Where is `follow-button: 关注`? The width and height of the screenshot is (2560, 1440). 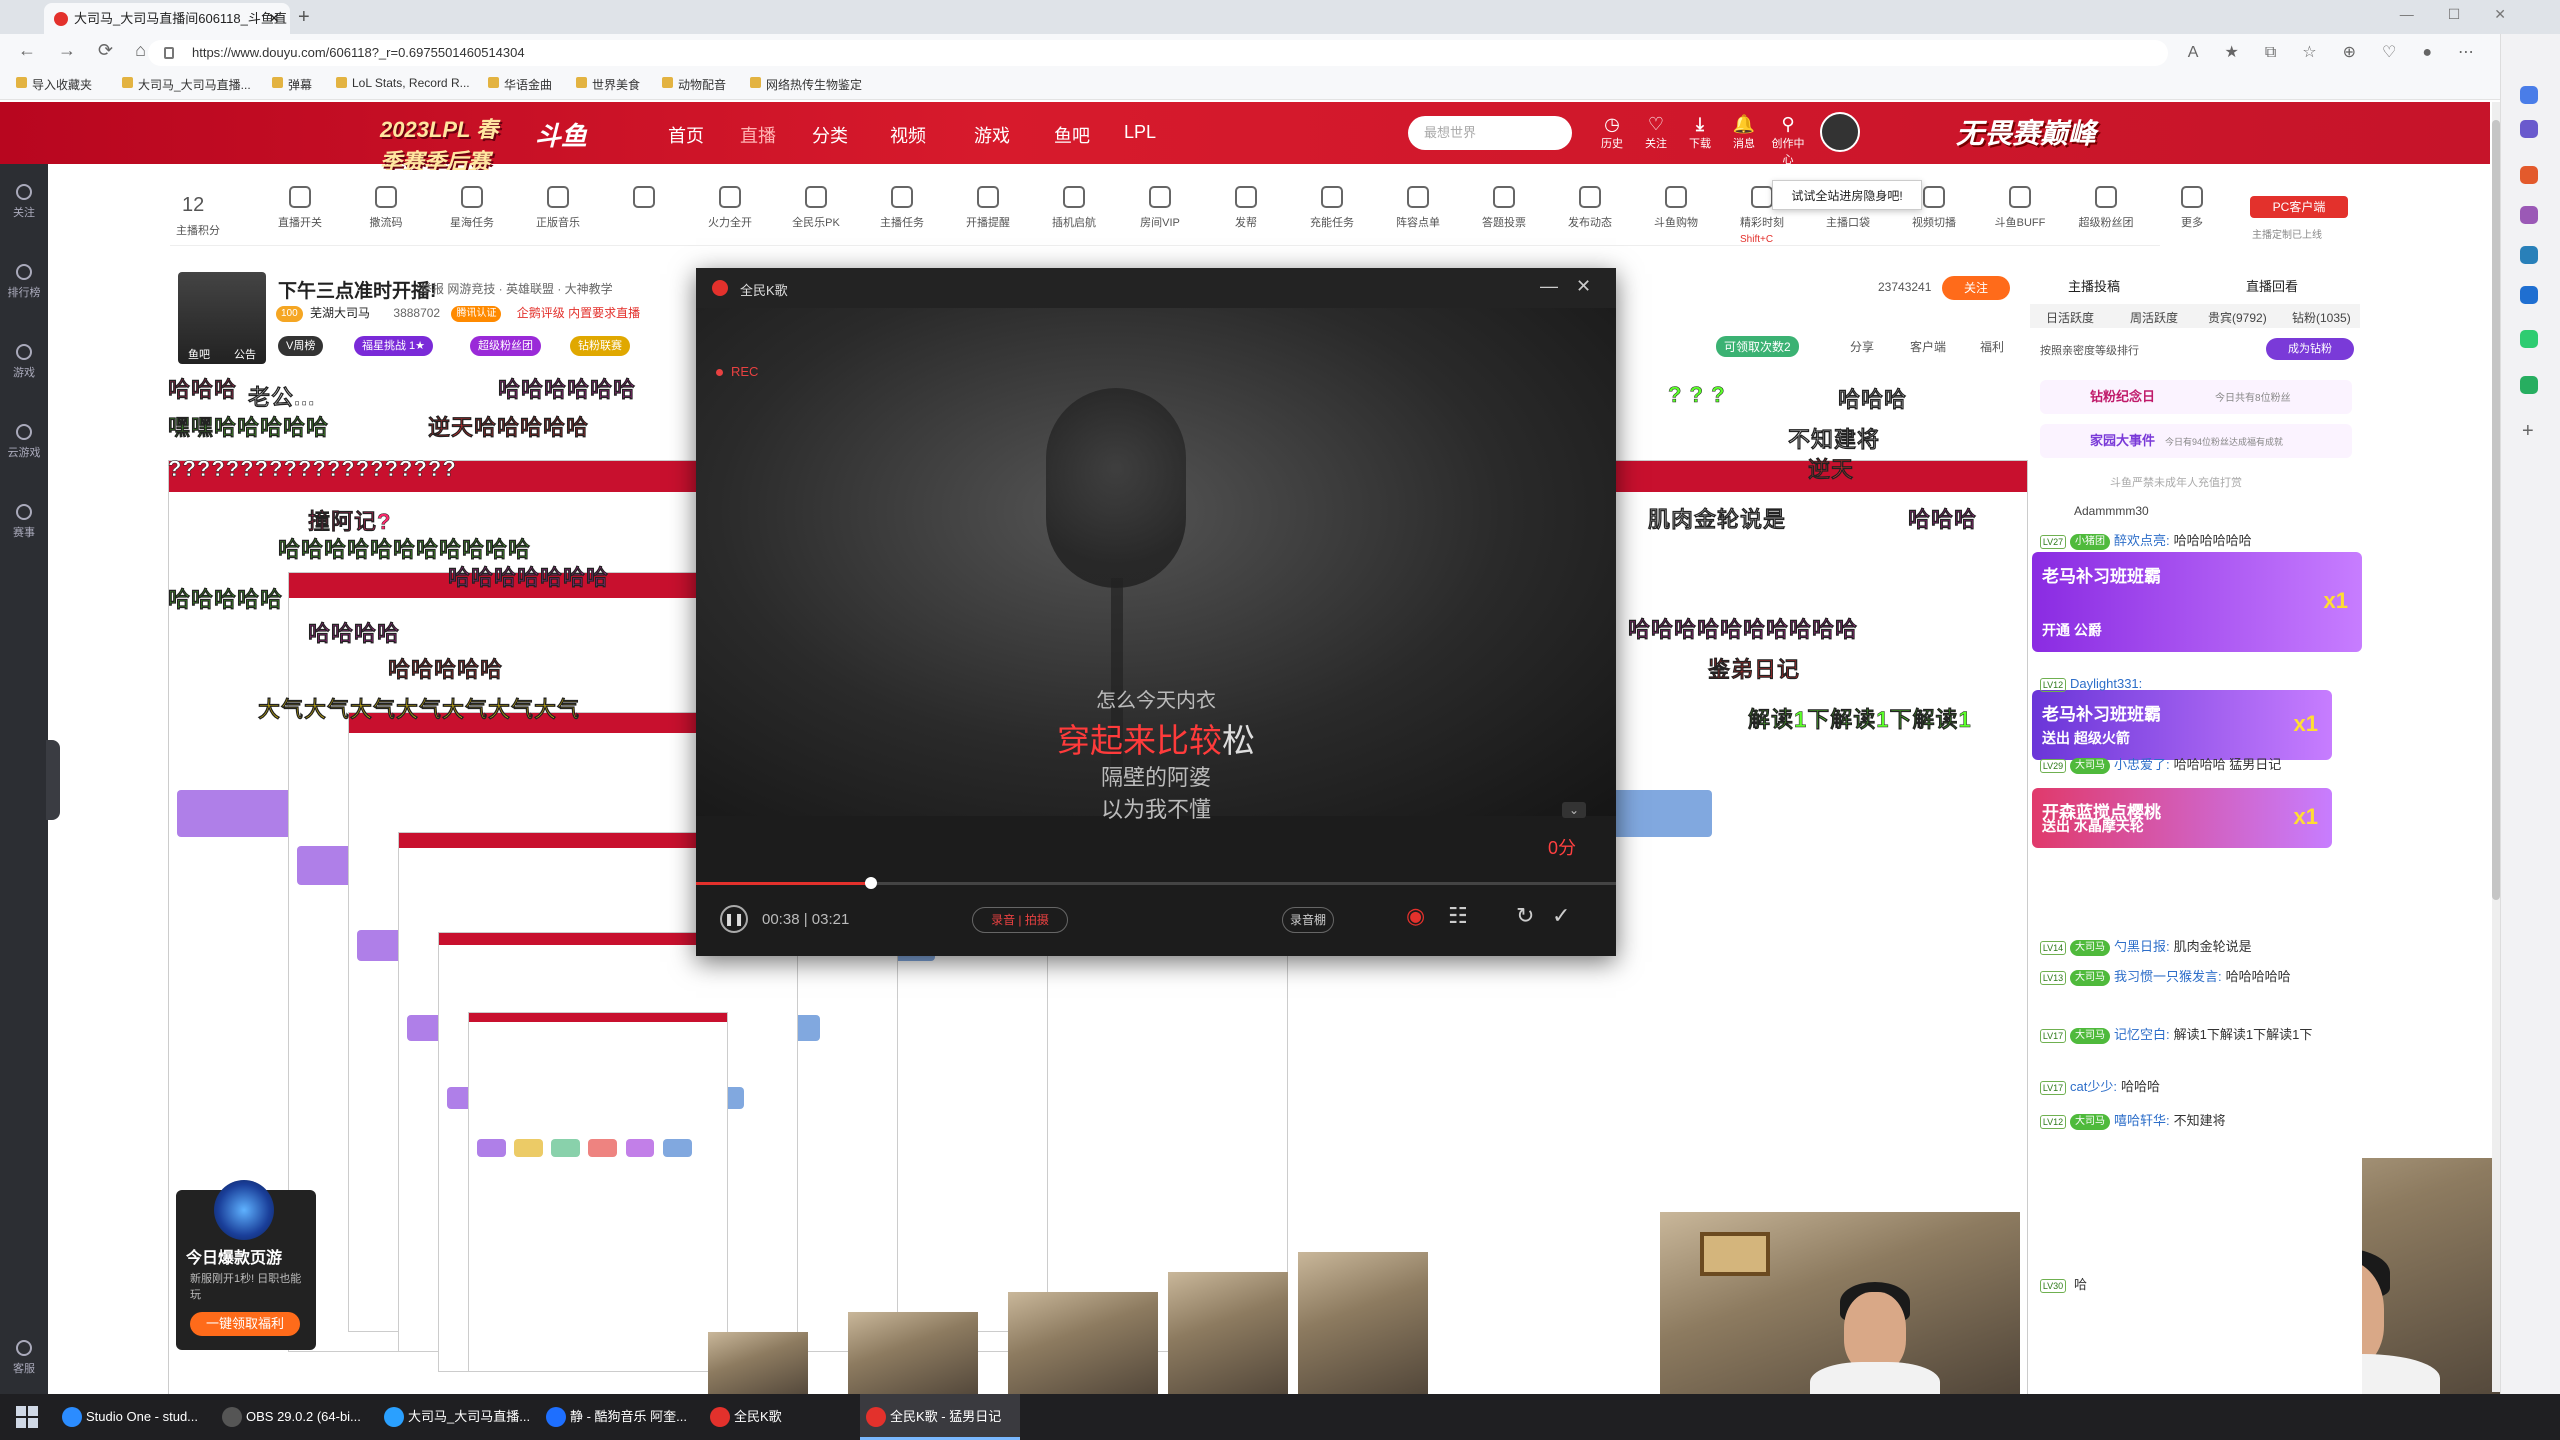
follow-button: 关注 is located at coordinates (1976, 288).